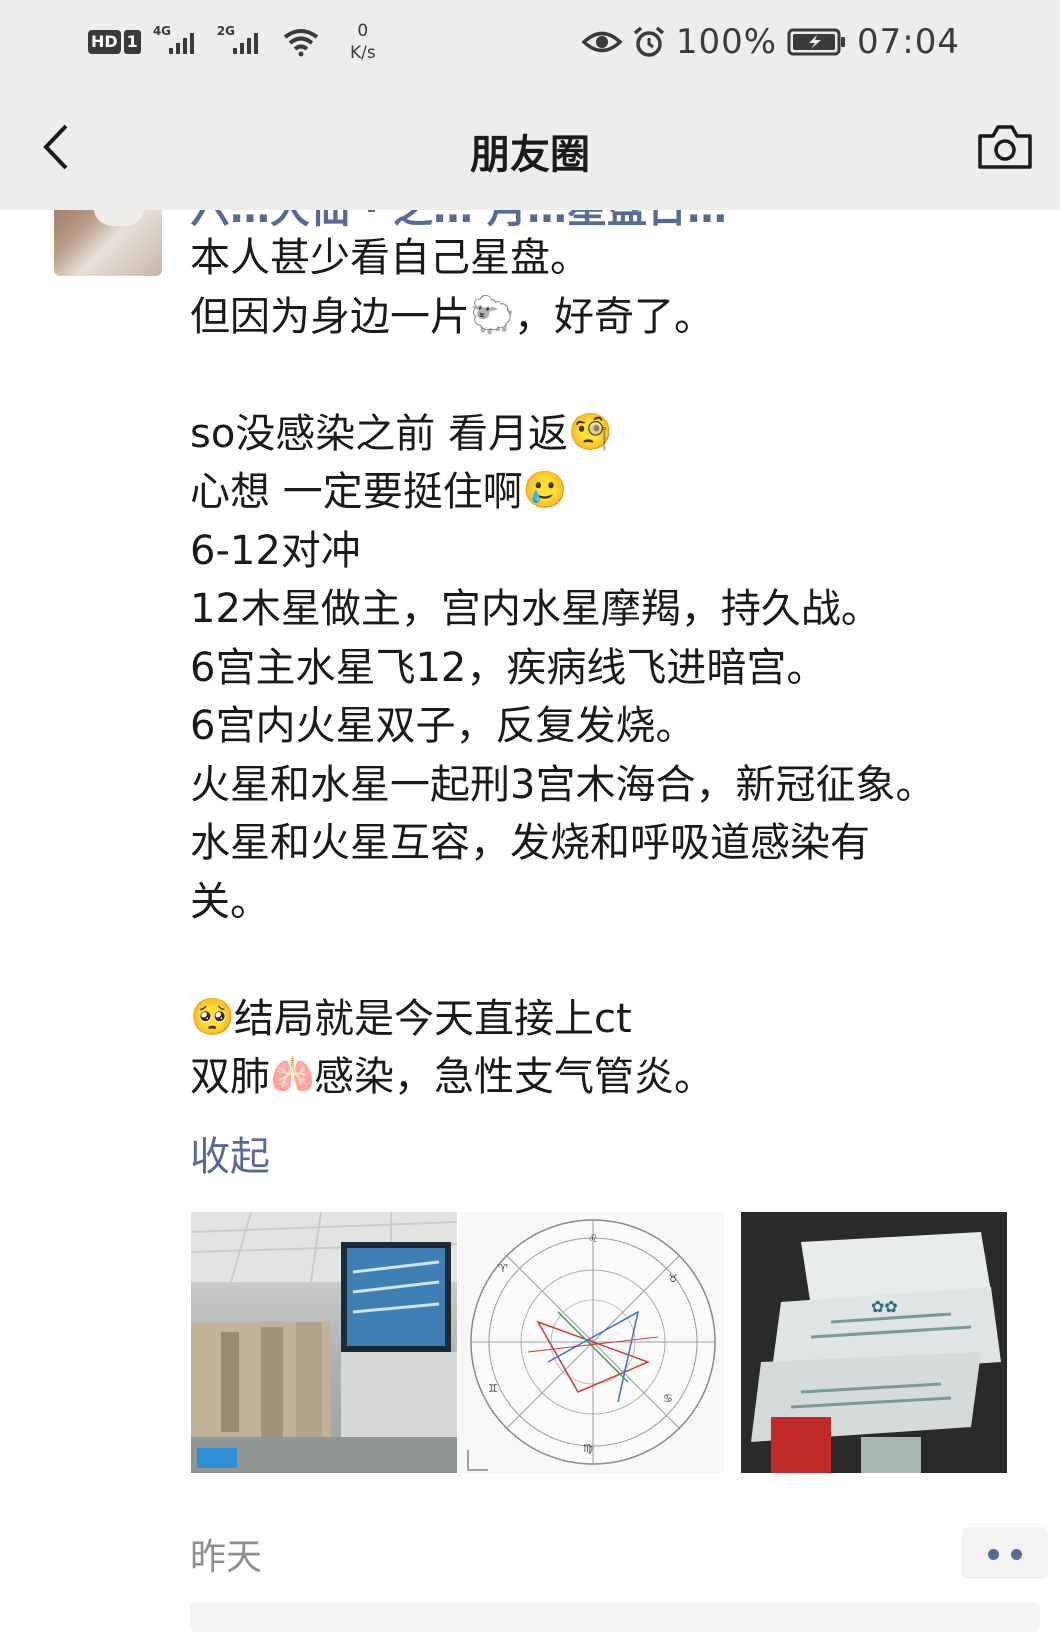 The height and width of the screenshot is (1632, 1060). I want to click on signal-2g-icon: 2G, so click(243, 41).